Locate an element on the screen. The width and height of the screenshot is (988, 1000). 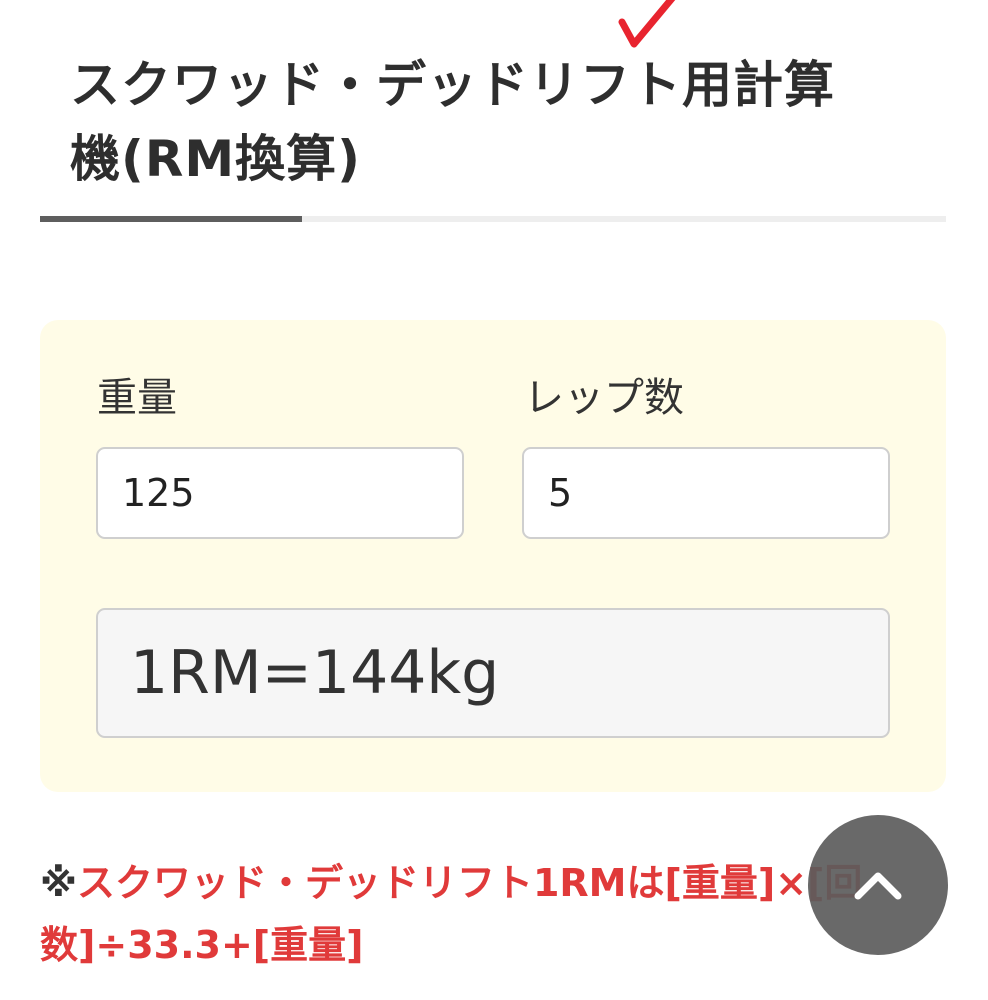
note-mark: ※ is located at coordinates (58, 883).